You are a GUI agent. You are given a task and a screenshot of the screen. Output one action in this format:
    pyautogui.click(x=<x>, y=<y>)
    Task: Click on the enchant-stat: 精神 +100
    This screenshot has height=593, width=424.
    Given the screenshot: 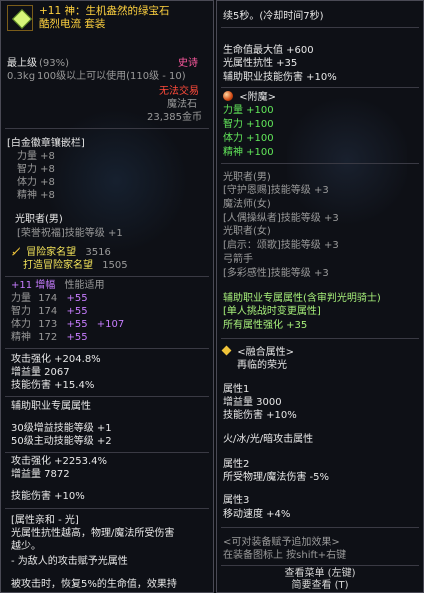 What is the action you would take?
    pyautogui.click(x=248, y=152)
    